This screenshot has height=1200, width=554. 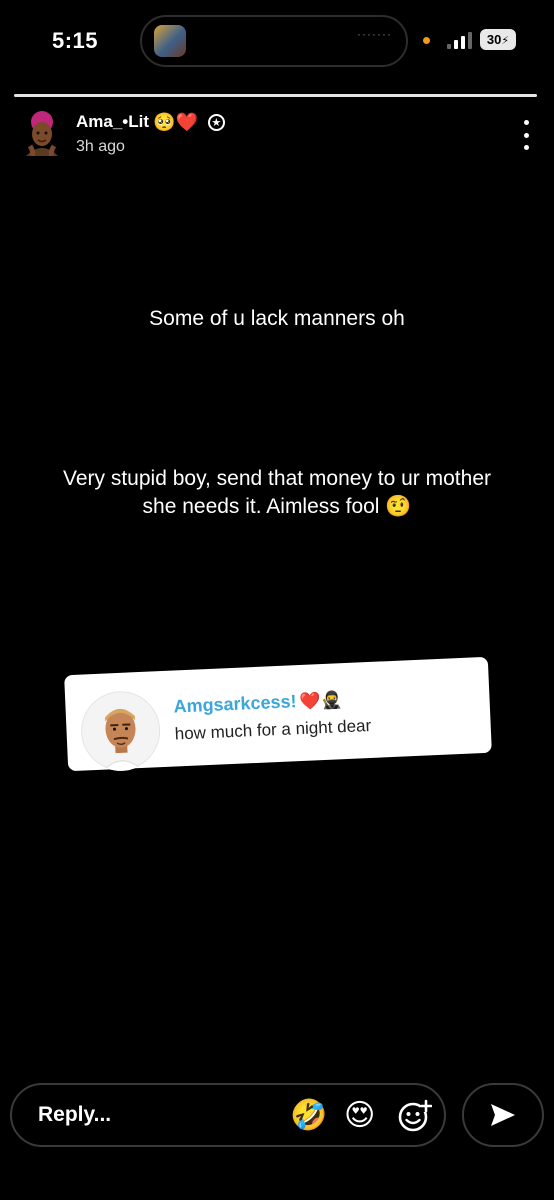 I want to click on post-timestamp: 3h ago, so click(x=100, y=146).